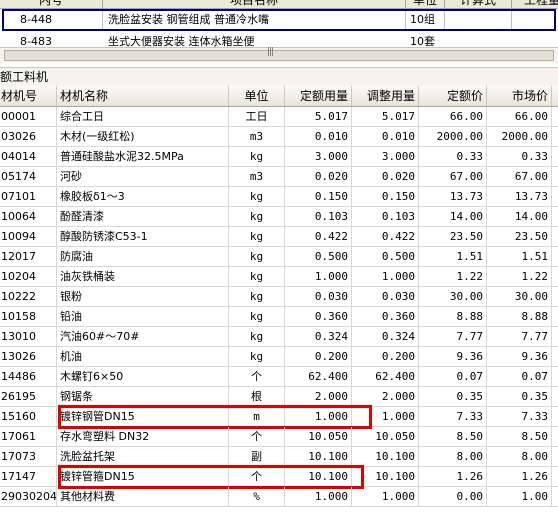 The height and width of the screenshot is (519, 558). I want to click on quota-price-cell: 23.50, so click(453, 236).